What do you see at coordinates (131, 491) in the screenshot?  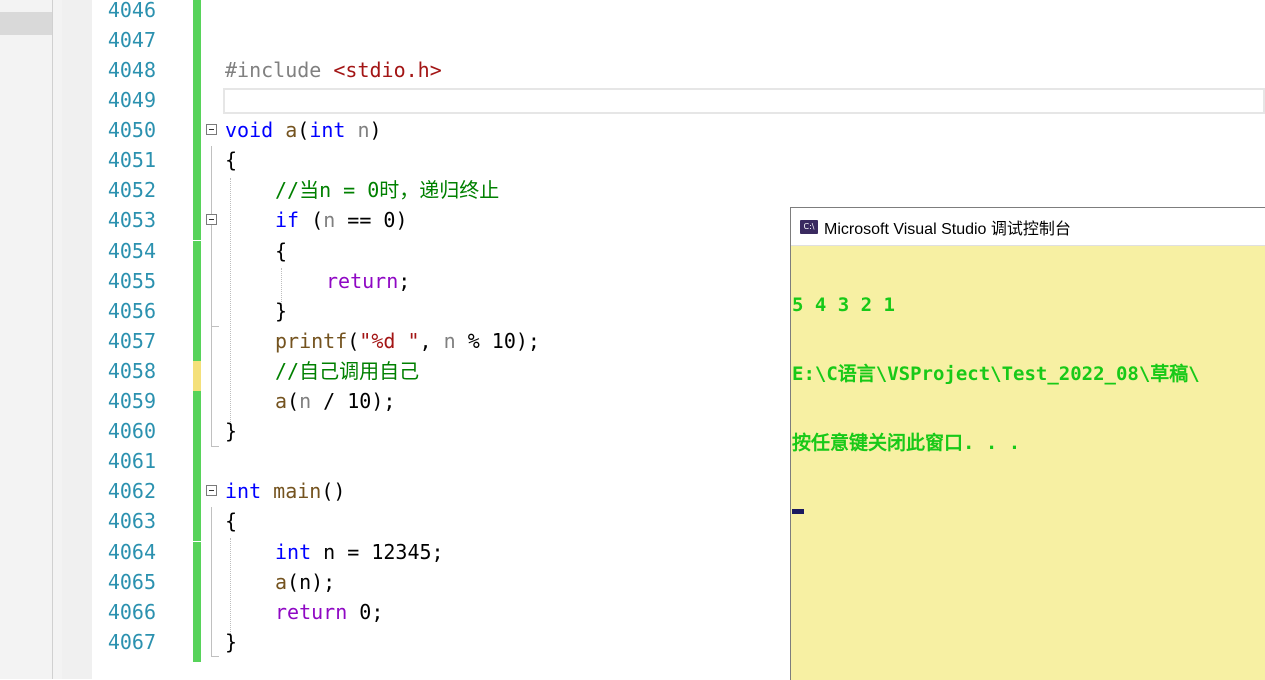 I see `line-number: 4062` at bounding box center [131, 491].